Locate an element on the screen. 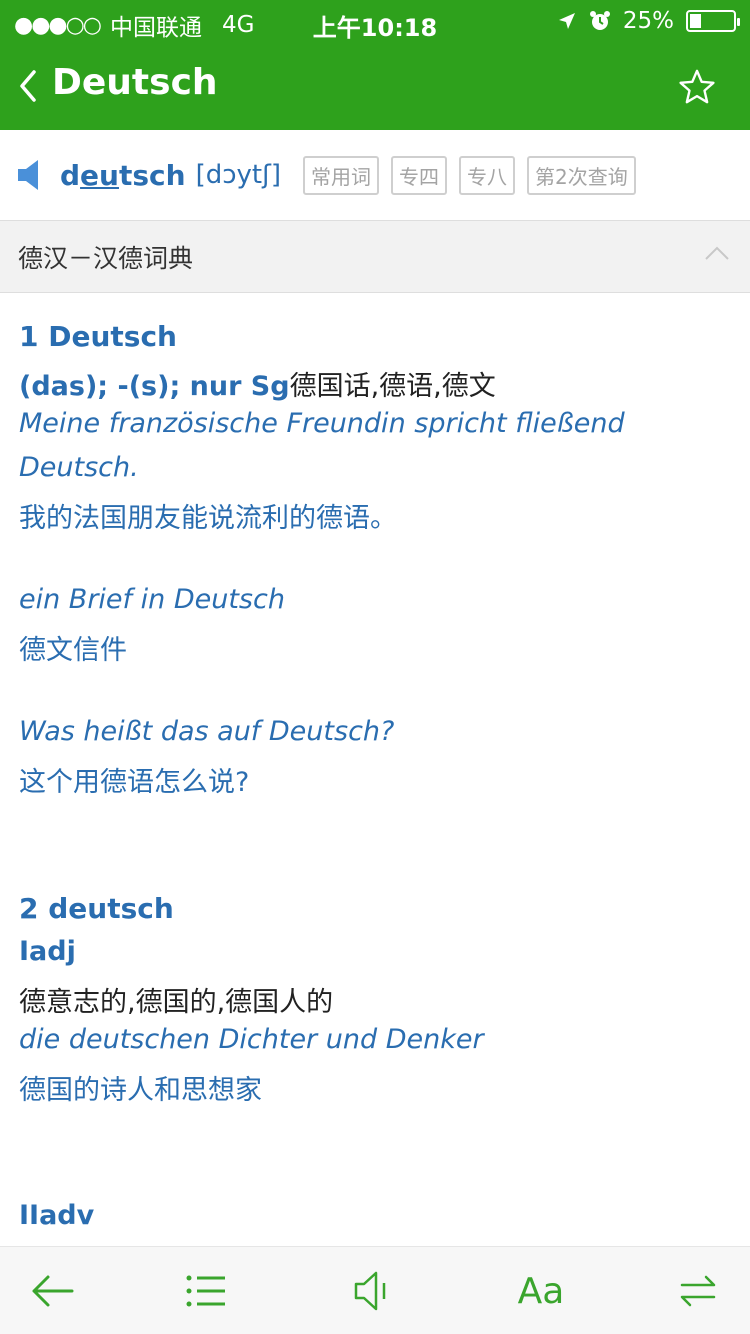 The image size is (750, 1334). section-title: 德汉－汉德词典 is located at coordinates (106, 258).